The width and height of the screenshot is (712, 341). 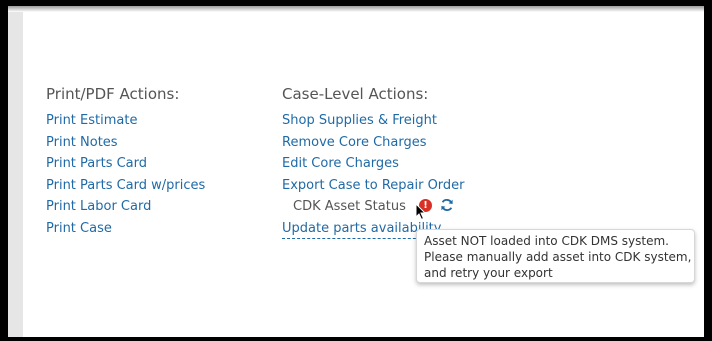 What do you see at coordinates (373, 121) in the screenshot?
I see `shop-supplies-link: Shop Supplies & Freight` at bounding box center [373, 121].